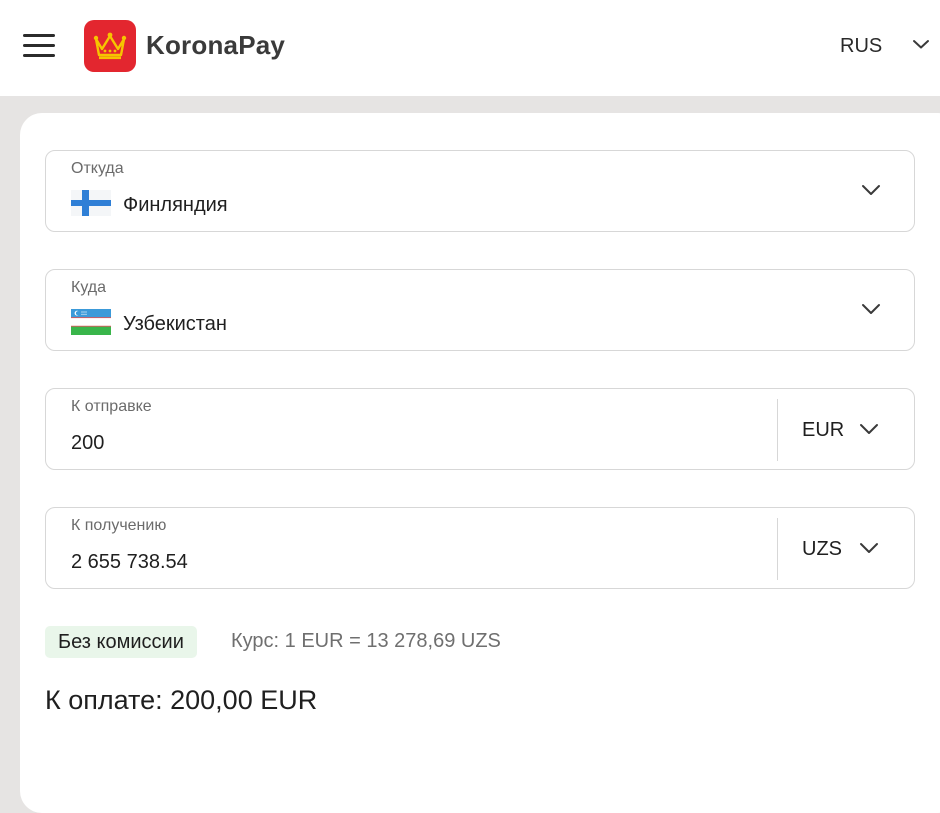 This screenshot has height=813, width=940. What do you see at coordinates (119, 525) in the screenshot?
I see `receive-label: К получению` at bounding box center [119, 525].